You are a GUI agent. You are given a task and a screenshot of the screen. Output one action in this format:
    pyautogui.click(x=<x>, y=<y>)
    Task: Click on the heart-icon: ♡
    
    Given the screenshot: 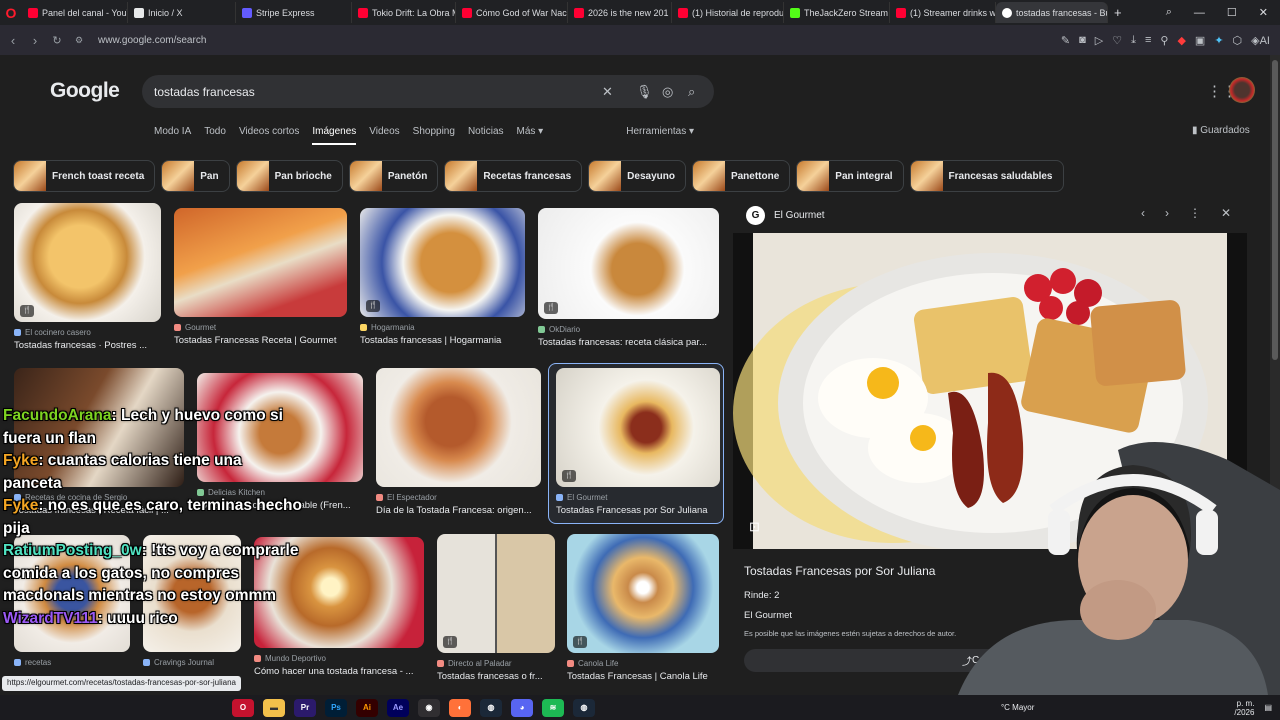 What is the action you would take?
    pyautogui.click(x=1117, y=40)
    